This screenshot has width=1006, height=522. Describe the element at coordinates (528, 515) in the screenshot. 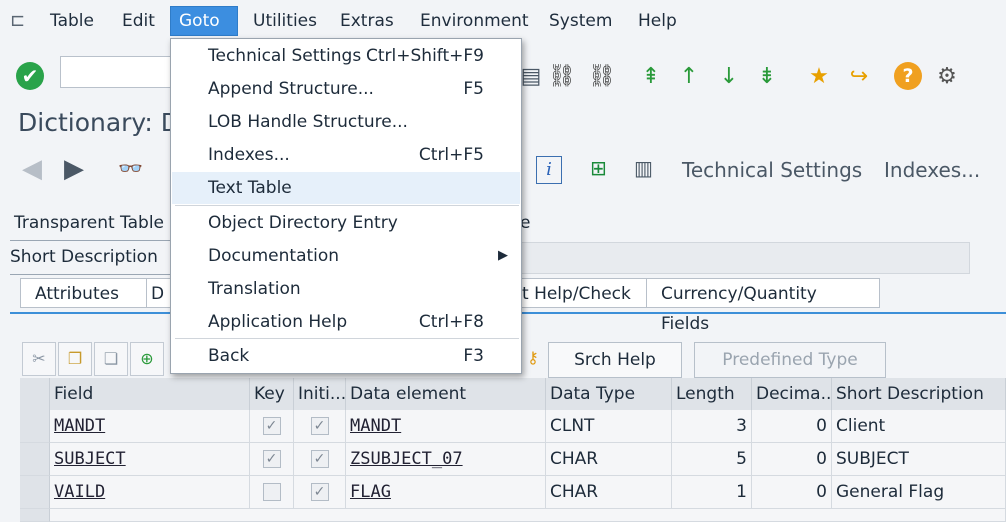

I see `table-row-empty` at that location.